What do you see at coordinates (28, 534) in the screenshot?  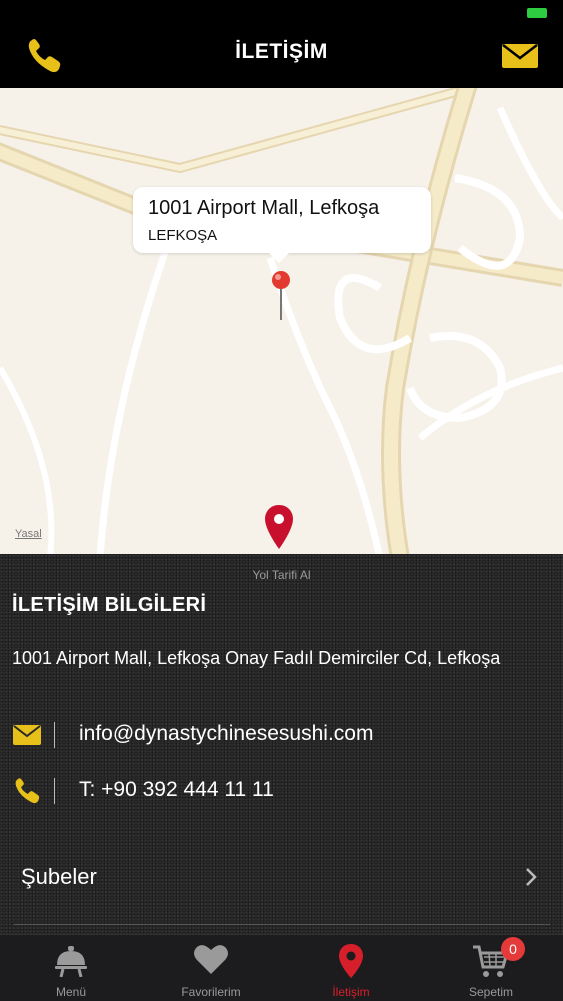 I see `map-legal-link: Yasal` at bounding box center [28, 534].